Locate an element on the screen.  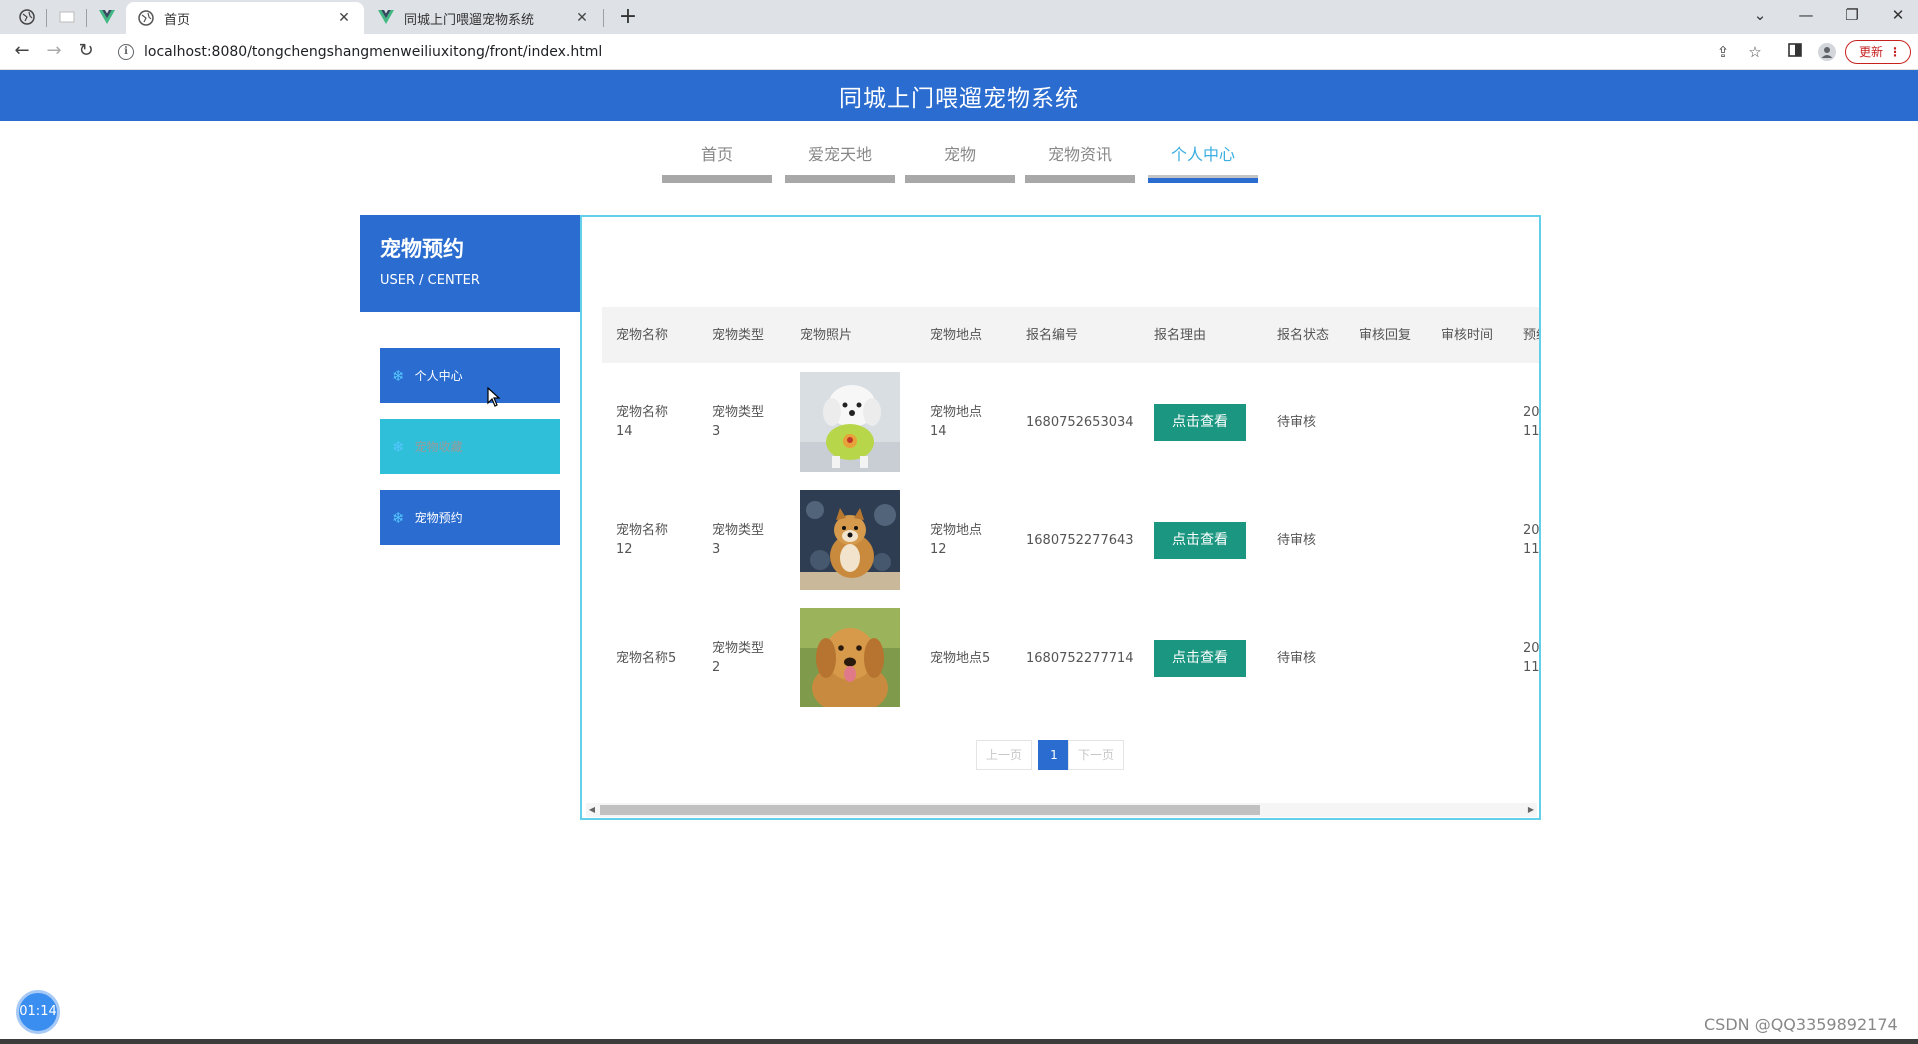
tab-title: 同城上门喂遛宠物系统 is located at coordinates (469, 20).